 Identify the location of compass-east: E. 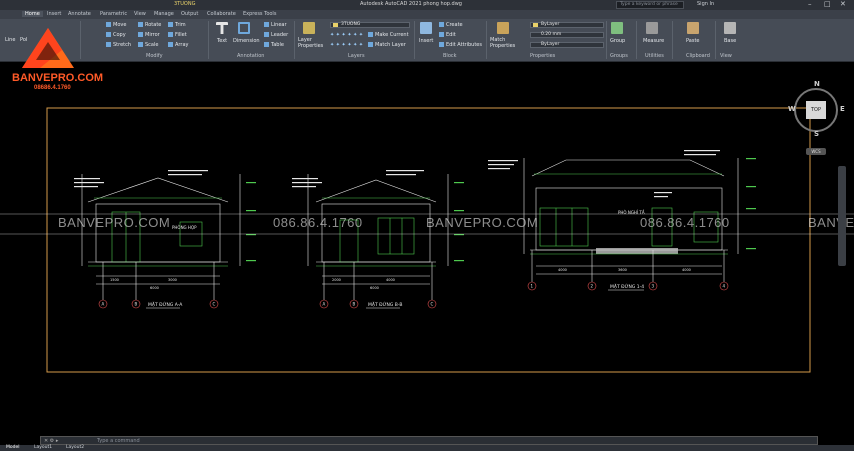
(842, 109).